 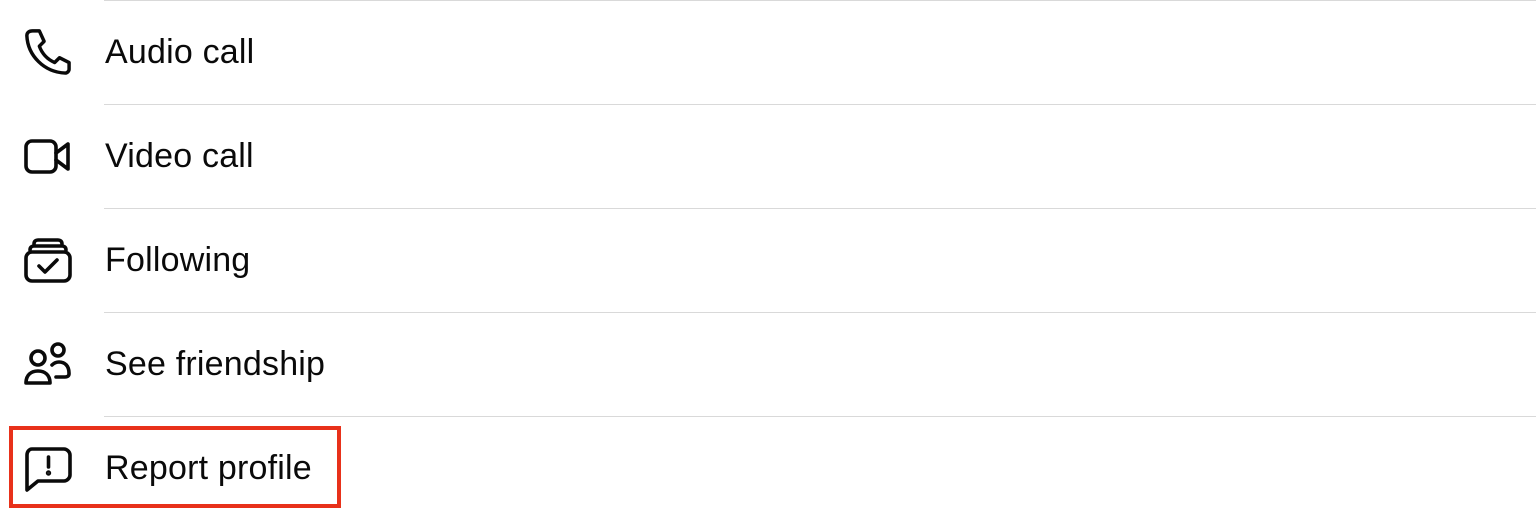 I want to click on phone-icon, so click(x=48, y=54).